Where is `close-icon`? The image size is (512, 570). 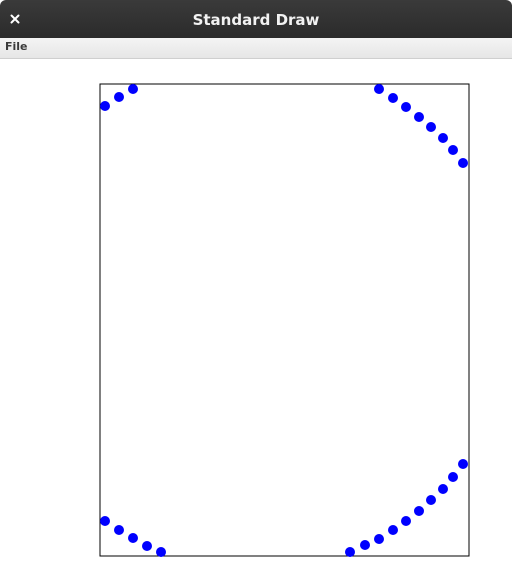 close-icon is located at coordinates (15, 19).